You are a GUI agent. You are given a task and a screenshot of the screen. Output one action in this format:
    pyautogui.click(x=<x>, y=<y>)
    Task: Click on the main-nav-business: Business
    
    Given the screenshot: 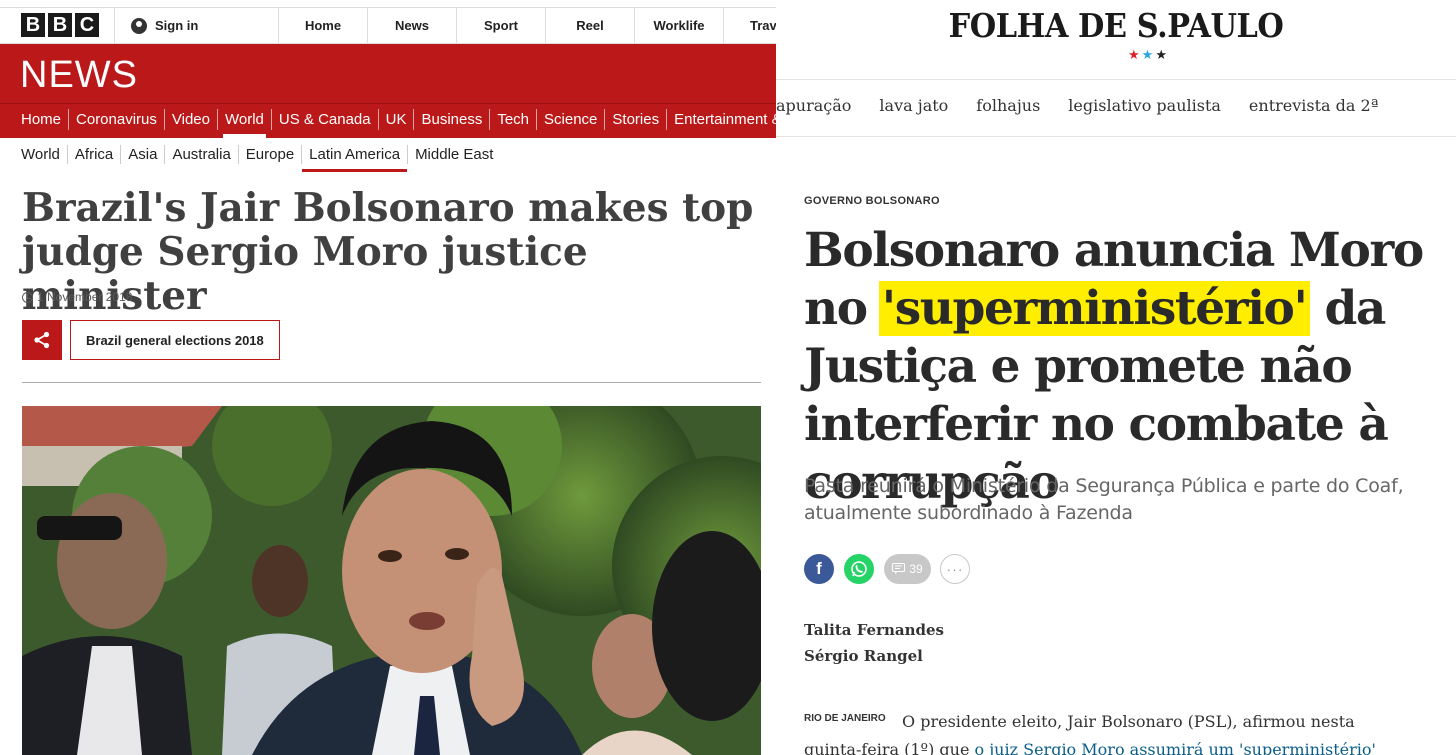 What is the action you would take?
    pyautogui.click(x=452, y=119)
    